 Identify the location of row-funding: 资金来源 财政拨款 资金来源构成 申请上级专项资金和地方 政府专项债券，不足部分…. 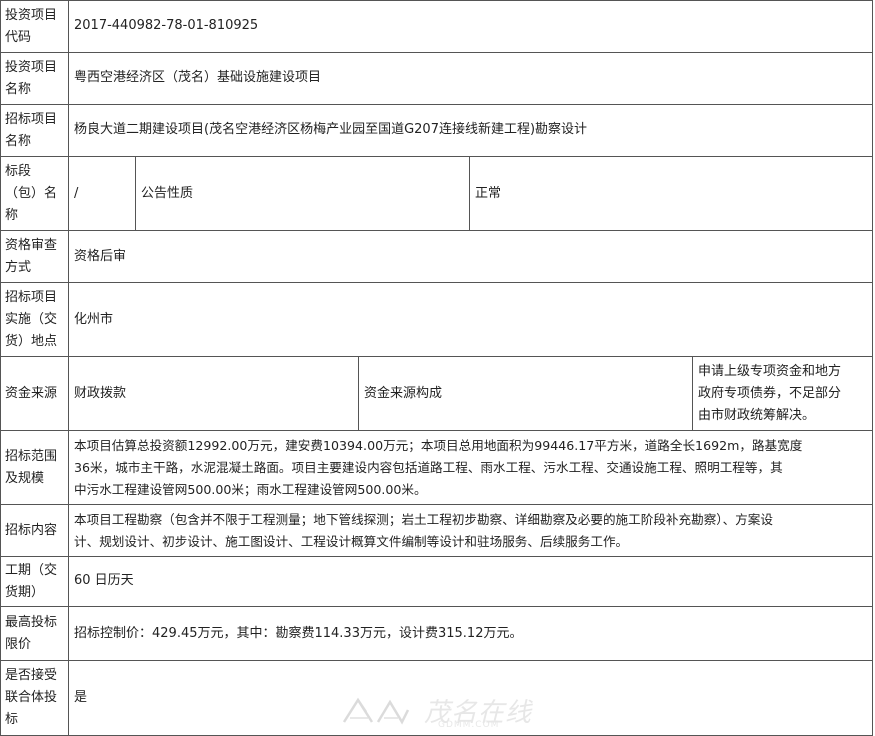
(436, 393).